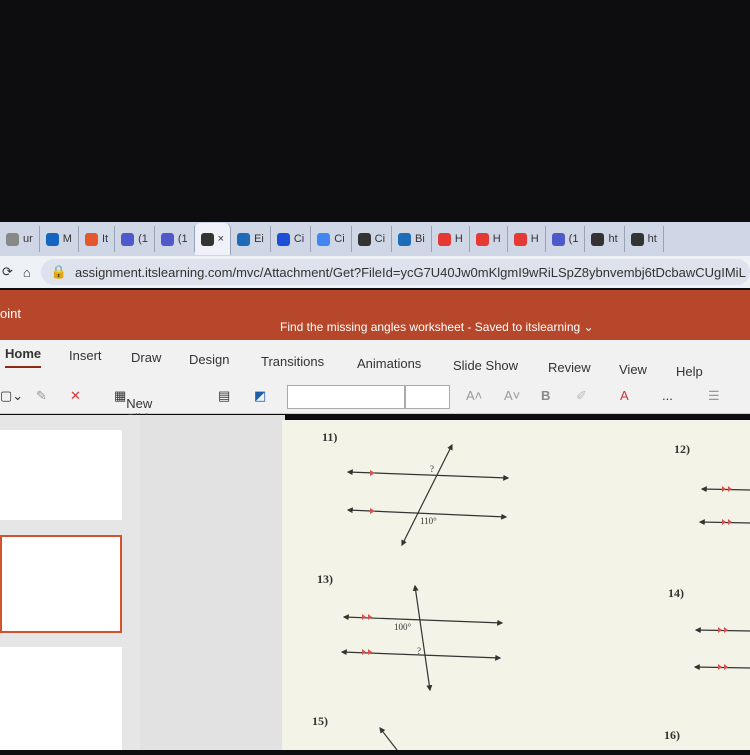 Image resolution: width=750 pixels, height=755 pixels. Describe the element at coordinates (676, 593) in the screenshot. I see `problem-number: 14)` at that location.